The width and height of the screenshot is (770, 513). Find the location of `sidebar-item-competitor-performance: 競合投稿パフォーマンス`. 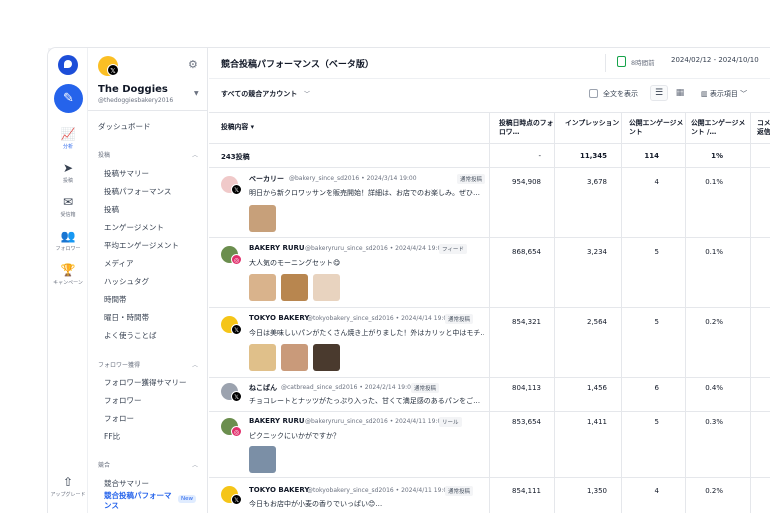

sidebar-item-competitor-performance: 競合投稿パフォーマンス is located at coordinates (140, 501).